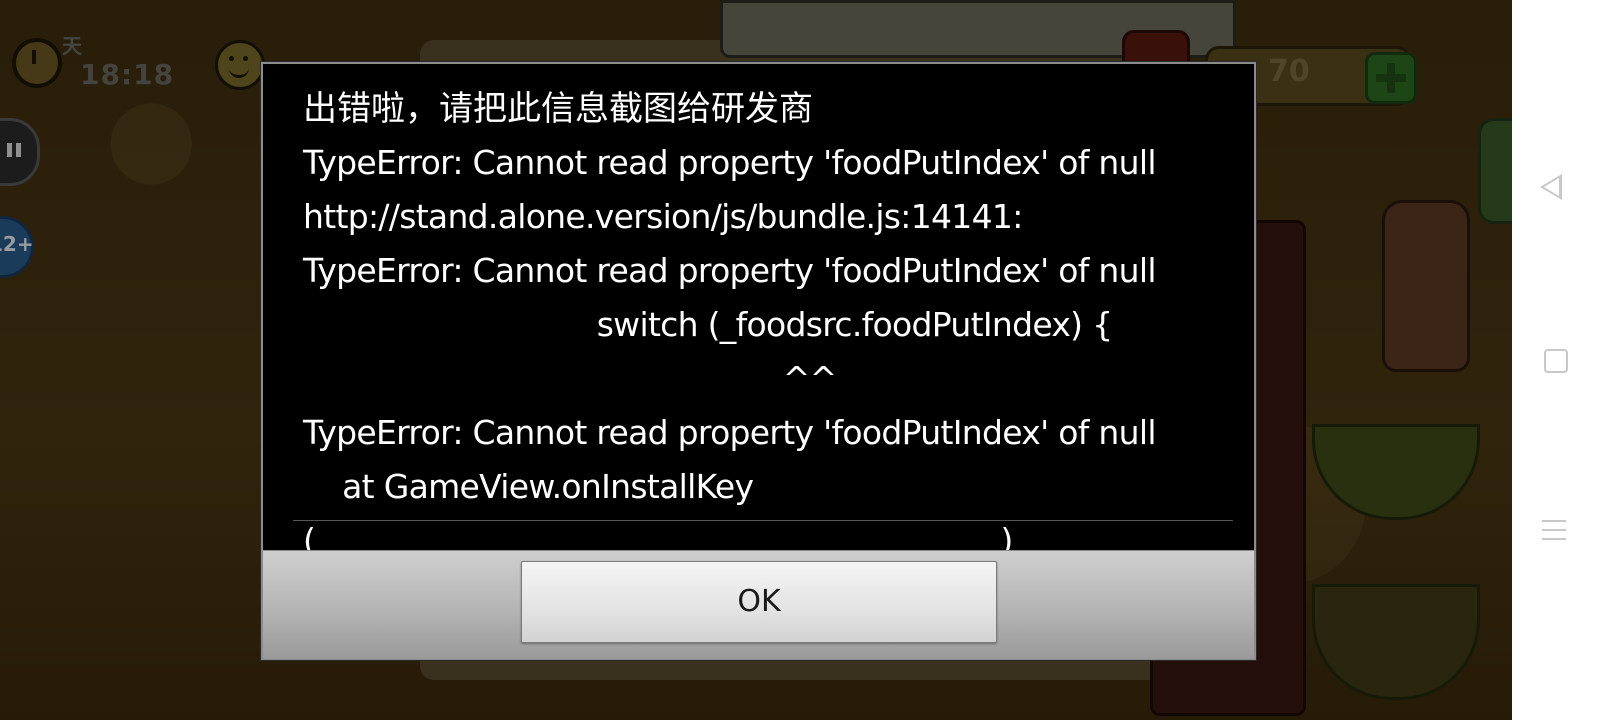 This screenshot has height=720, width=1600. Describe the element at coordinates (1551, 187) in the screenshot. I see `back-icon` at that location.